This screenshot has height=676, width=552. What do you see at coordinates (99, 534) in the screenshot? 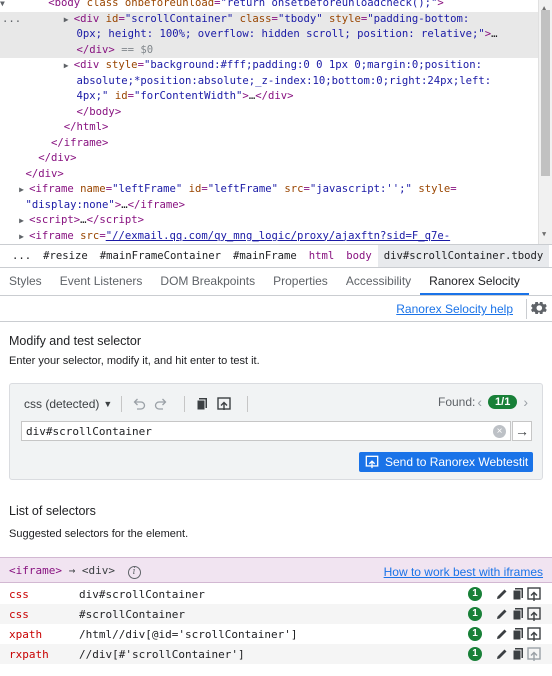
I see `list-subtitle: Suggested selectors for the element.` at bounding box center [99, 534].